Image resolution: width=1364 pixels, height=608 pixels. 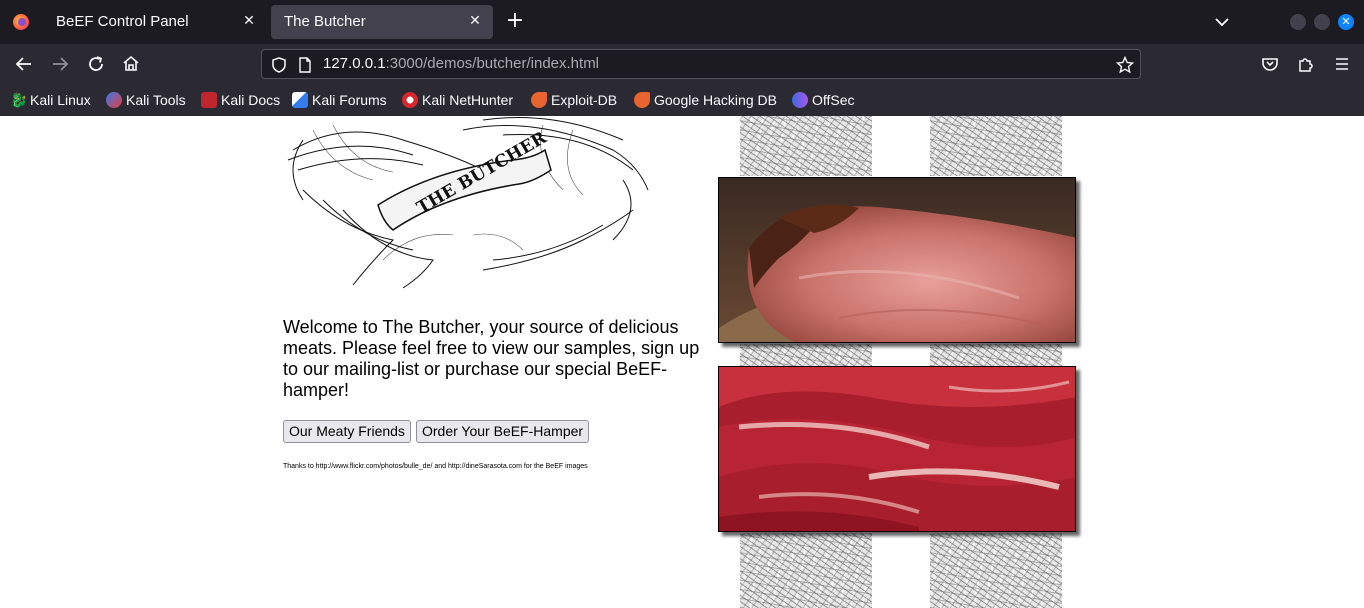 What do you see at coordinates (682, 22) in the screenshot?
I see `tab-bar: BeEF Control Panel ✕ The Butcher ✕ + ✕` at bounding box center [682, 22].